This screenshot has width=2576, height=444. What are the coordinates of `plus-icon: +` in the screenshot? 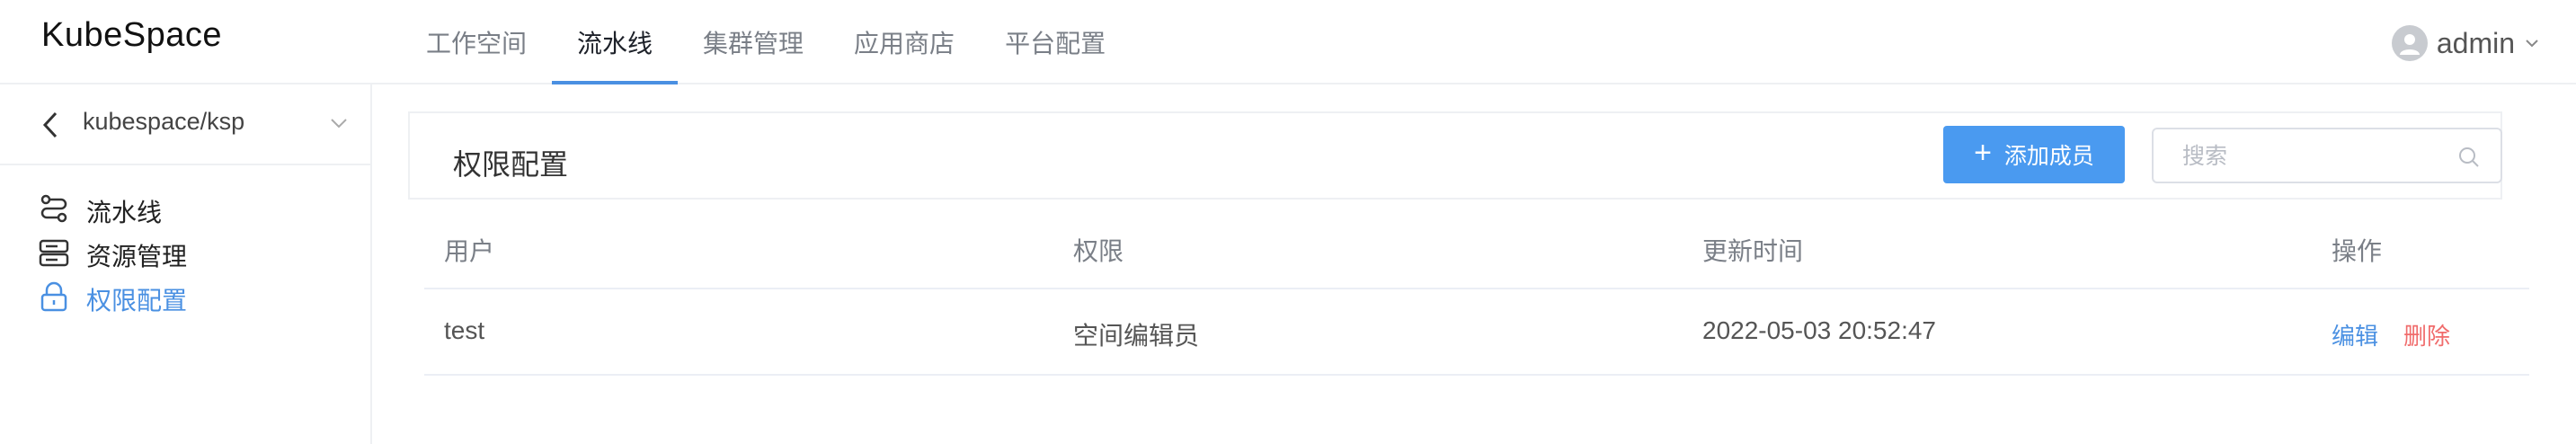 It's located at (1983, 153).